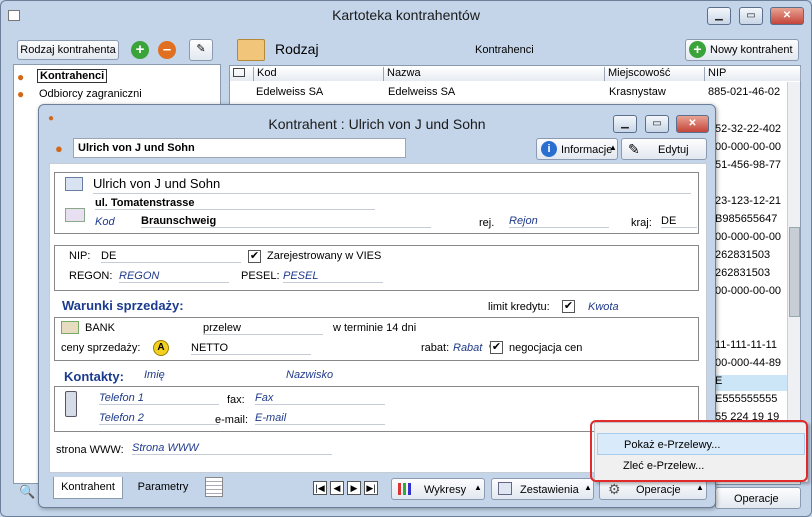  What do you see at coordinates (174, 276) in the screenshot?
I see `regon-field: REGON` at bounding box center [174, 276].